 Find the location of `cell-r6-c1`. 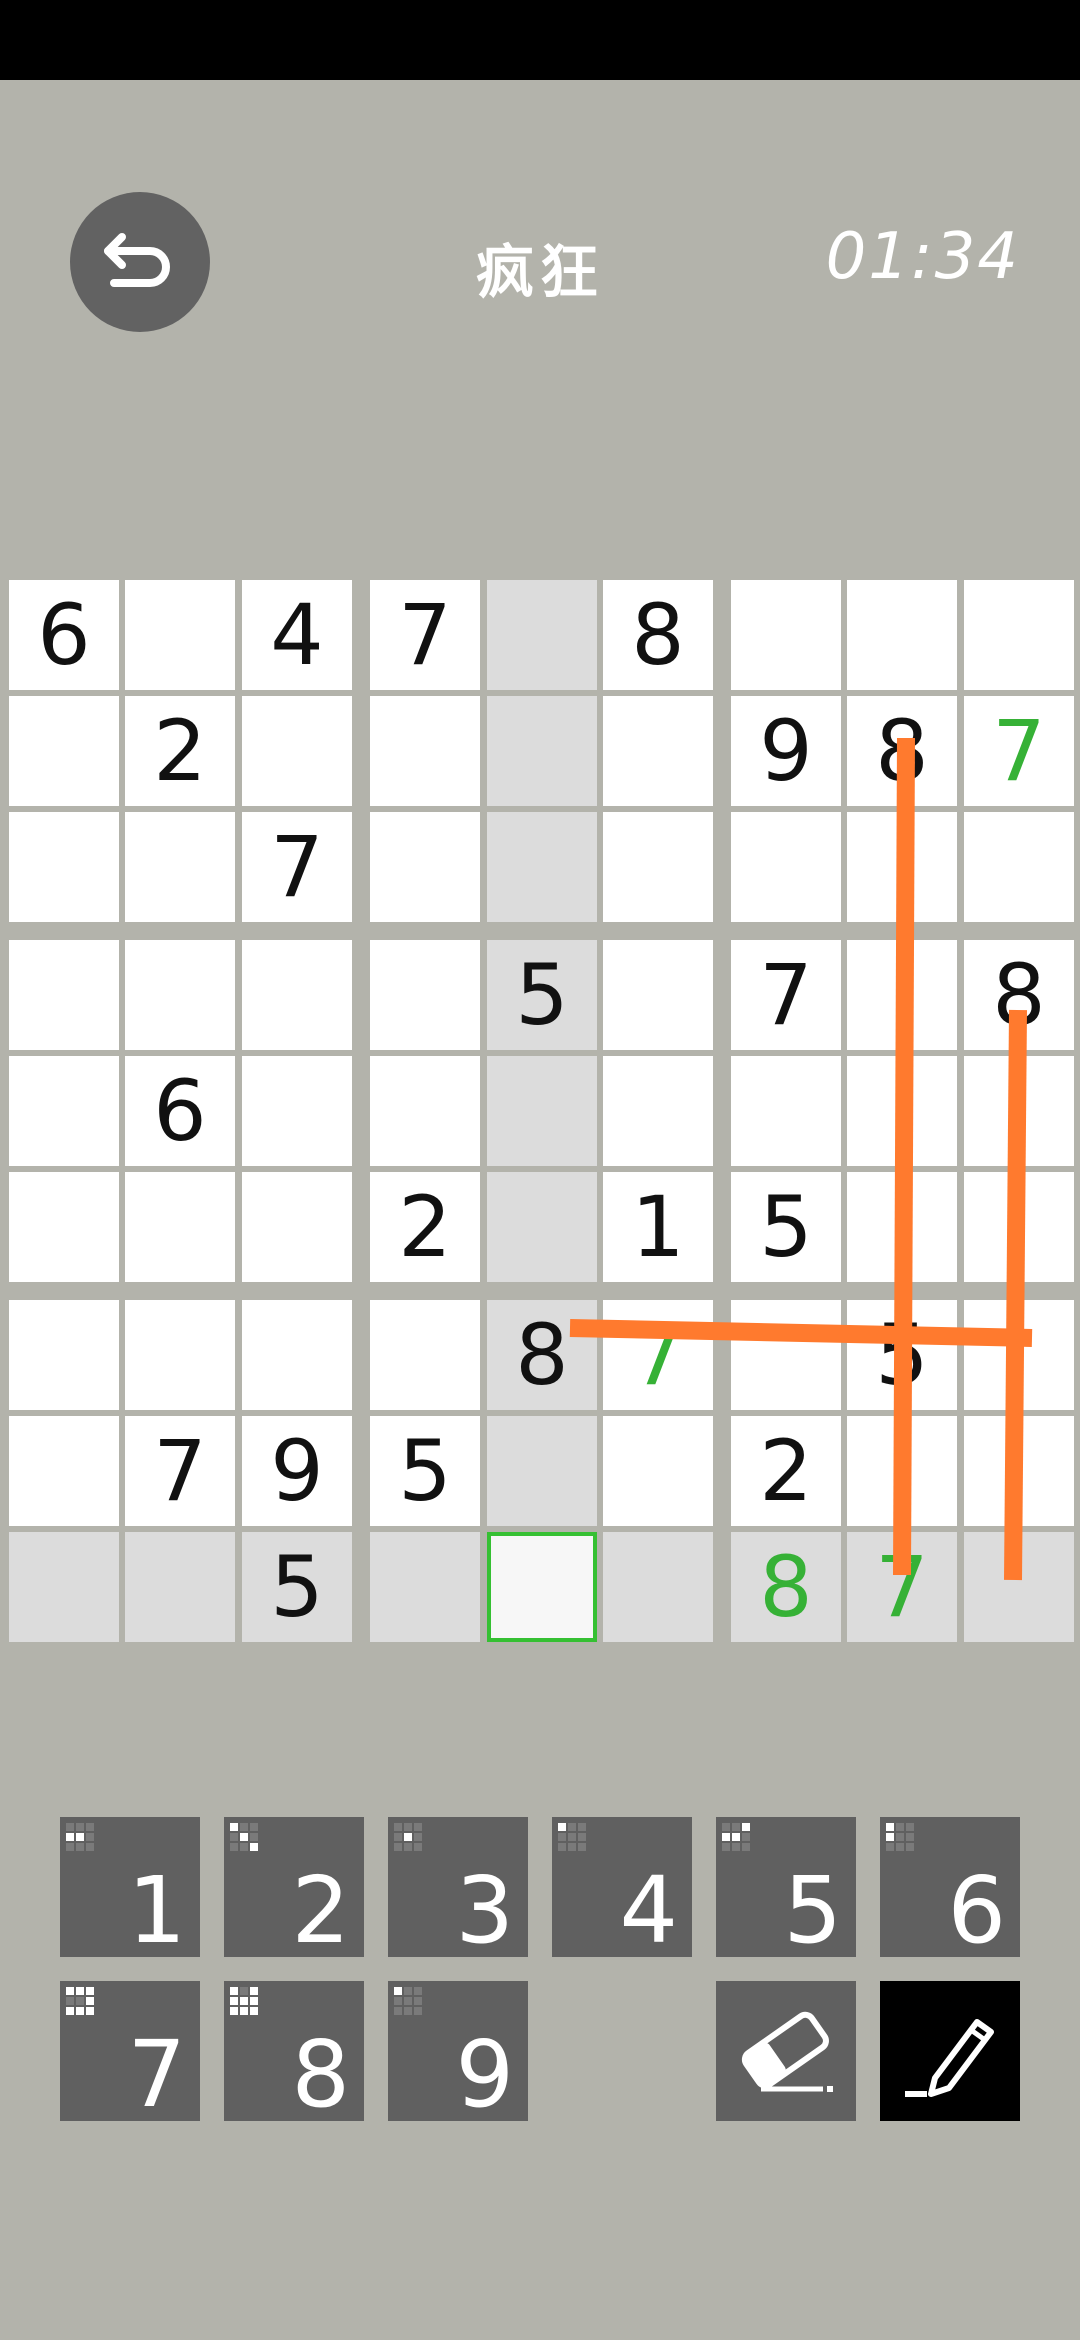

cell-r6-c1 is located at coordinates (64, 1227).